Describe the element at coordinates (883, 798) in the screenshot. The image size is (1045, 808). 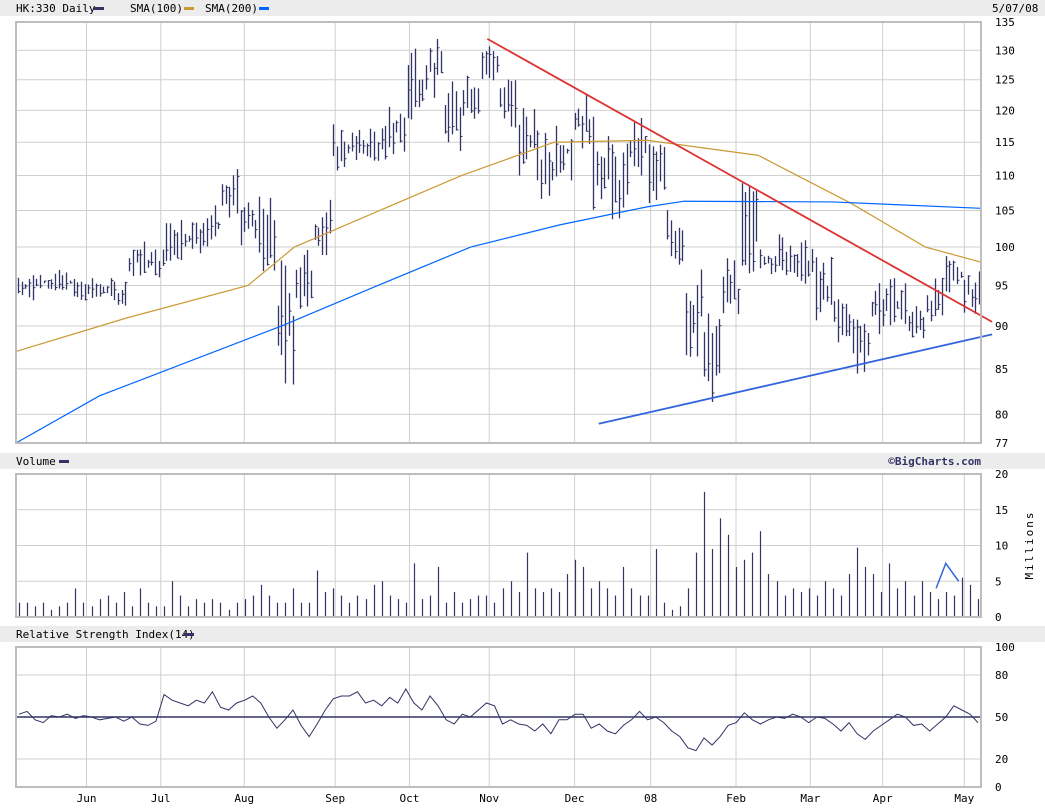
I see `x-tick-label: Apr` at that location.